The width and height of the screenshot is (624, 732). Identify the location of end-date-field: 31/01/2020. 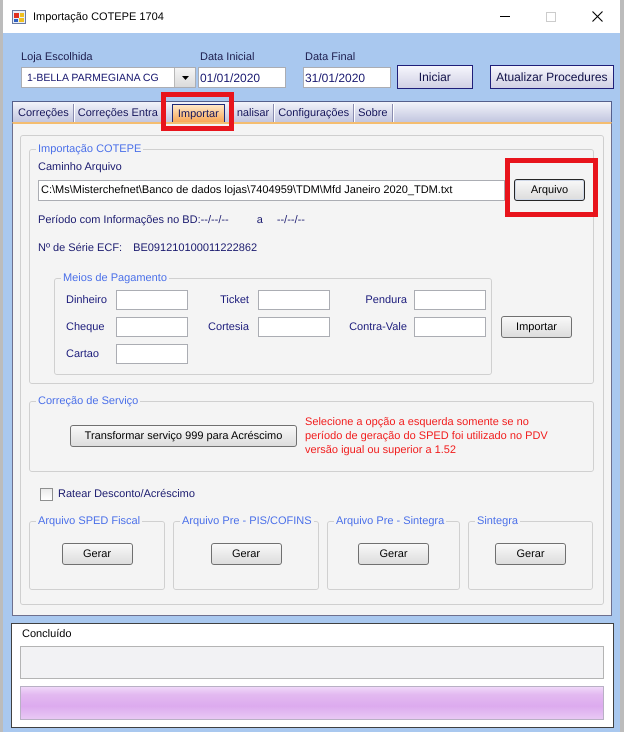
(347, 77).